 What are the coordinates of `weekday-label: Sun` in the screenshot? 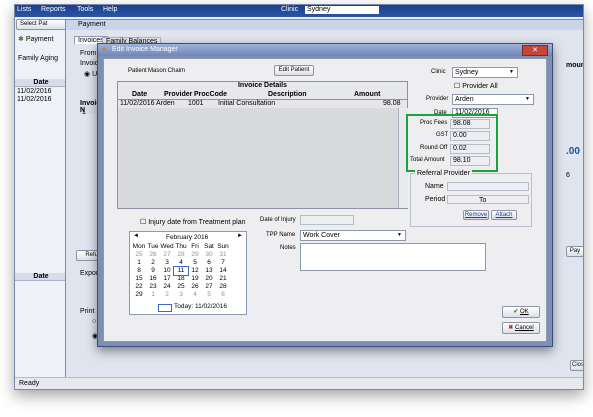 It's located at (223, 246).